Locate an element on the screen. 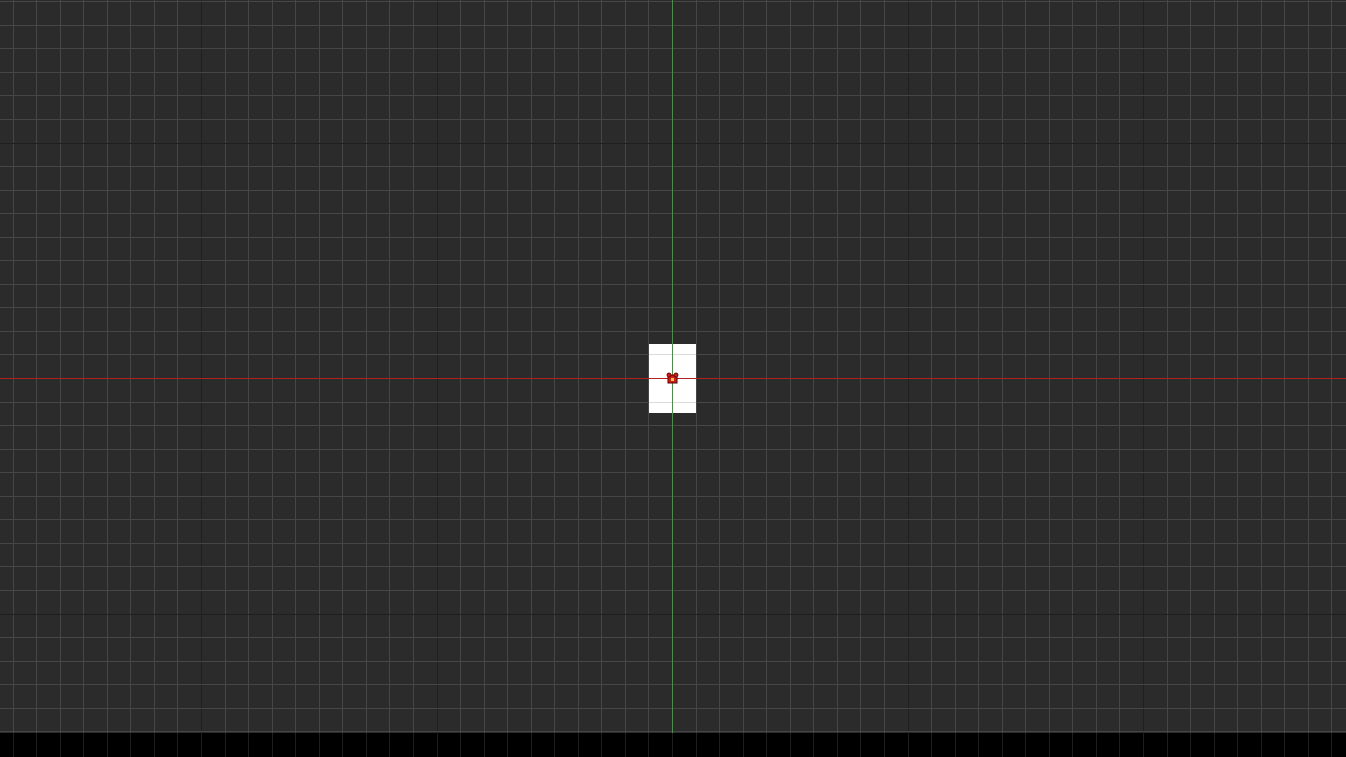 The width and height of the screenshot is (1346, 757). viewport-bottom-bar is located at coordinates (673, 745).